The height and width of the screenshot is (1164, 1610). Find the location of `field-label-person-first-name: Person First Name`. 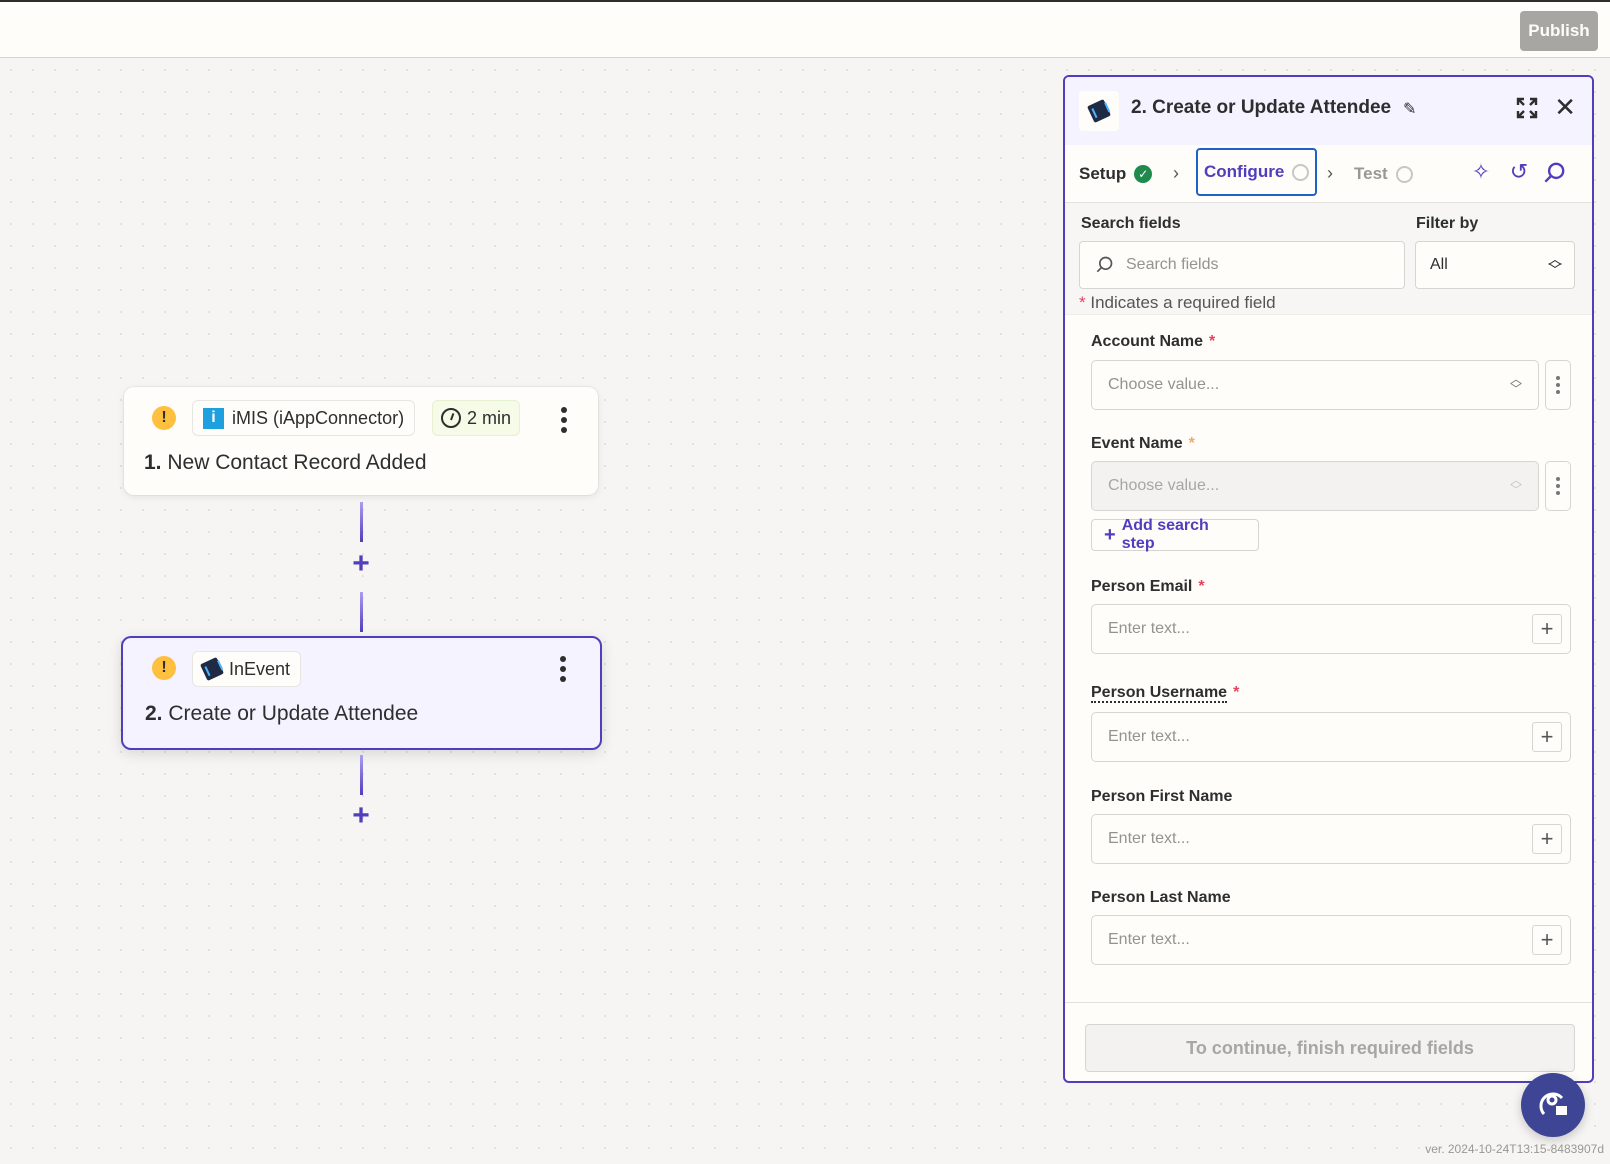

field-label-person-first-name: Person First Name is located at coordinates (1161, 797).